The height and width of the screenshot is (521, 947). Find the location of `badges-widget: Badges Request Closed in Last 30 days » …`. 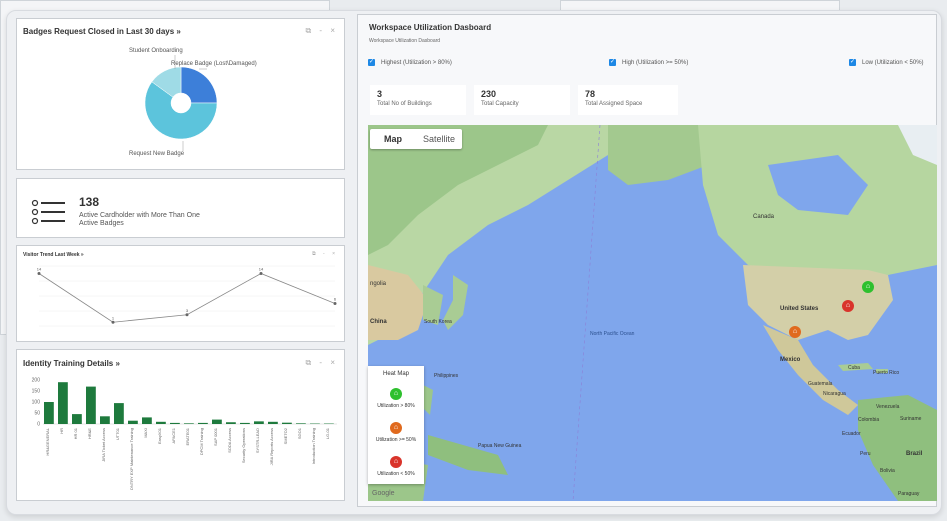

badges-widget: Badges Request Closed in Last 30 days » … is located at coordinates (180, 94).